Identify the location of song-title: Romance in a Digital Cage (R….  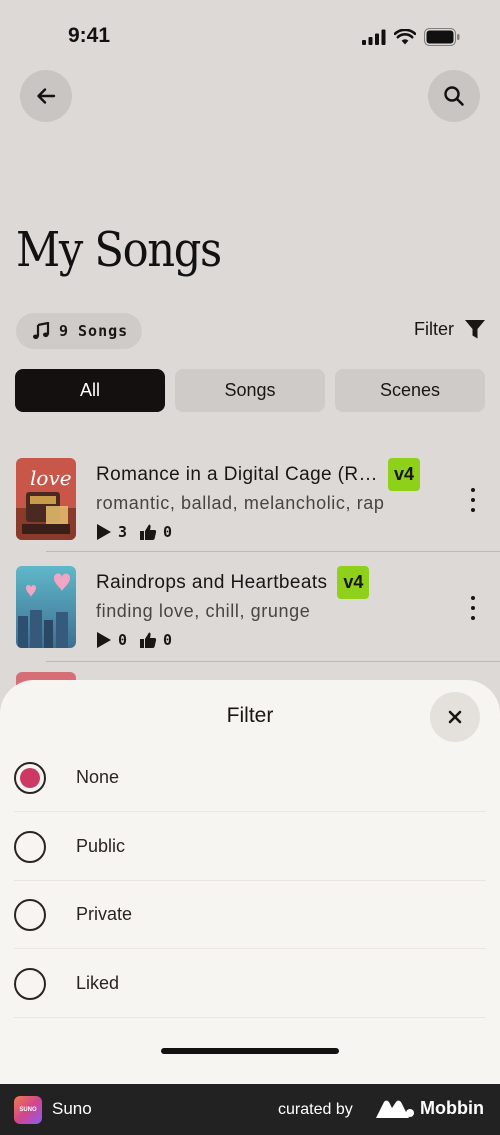
(237, 474).